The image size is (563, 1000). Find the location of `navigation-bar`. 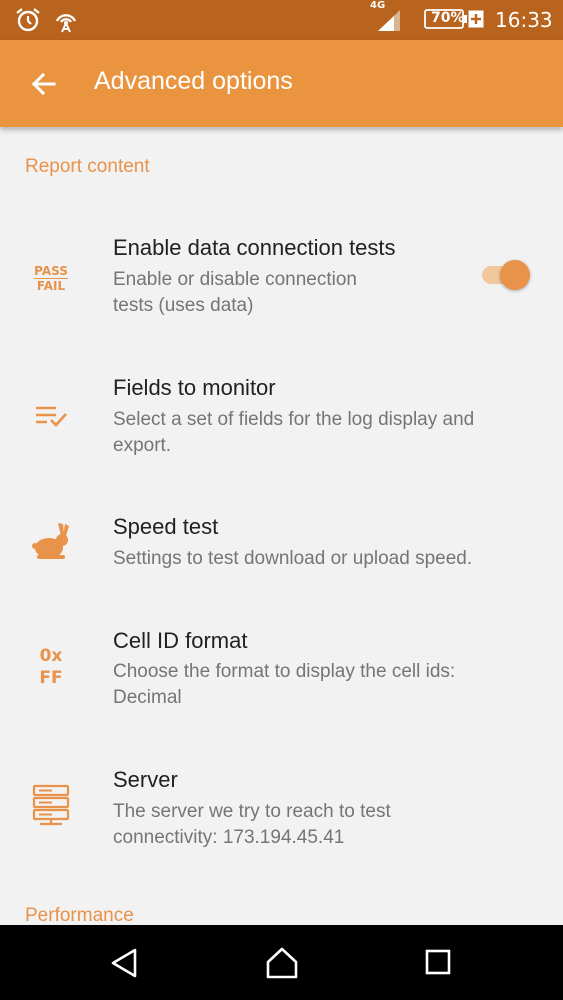

navigation-bar is located at coordinates (281, 962).